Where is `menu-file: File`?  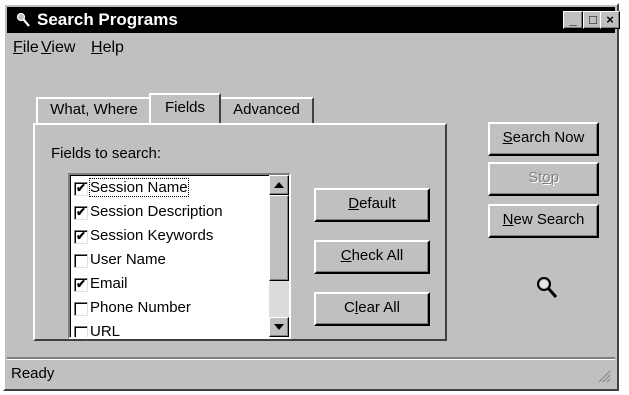
menu-file: File is located at coordinates (26, 48).